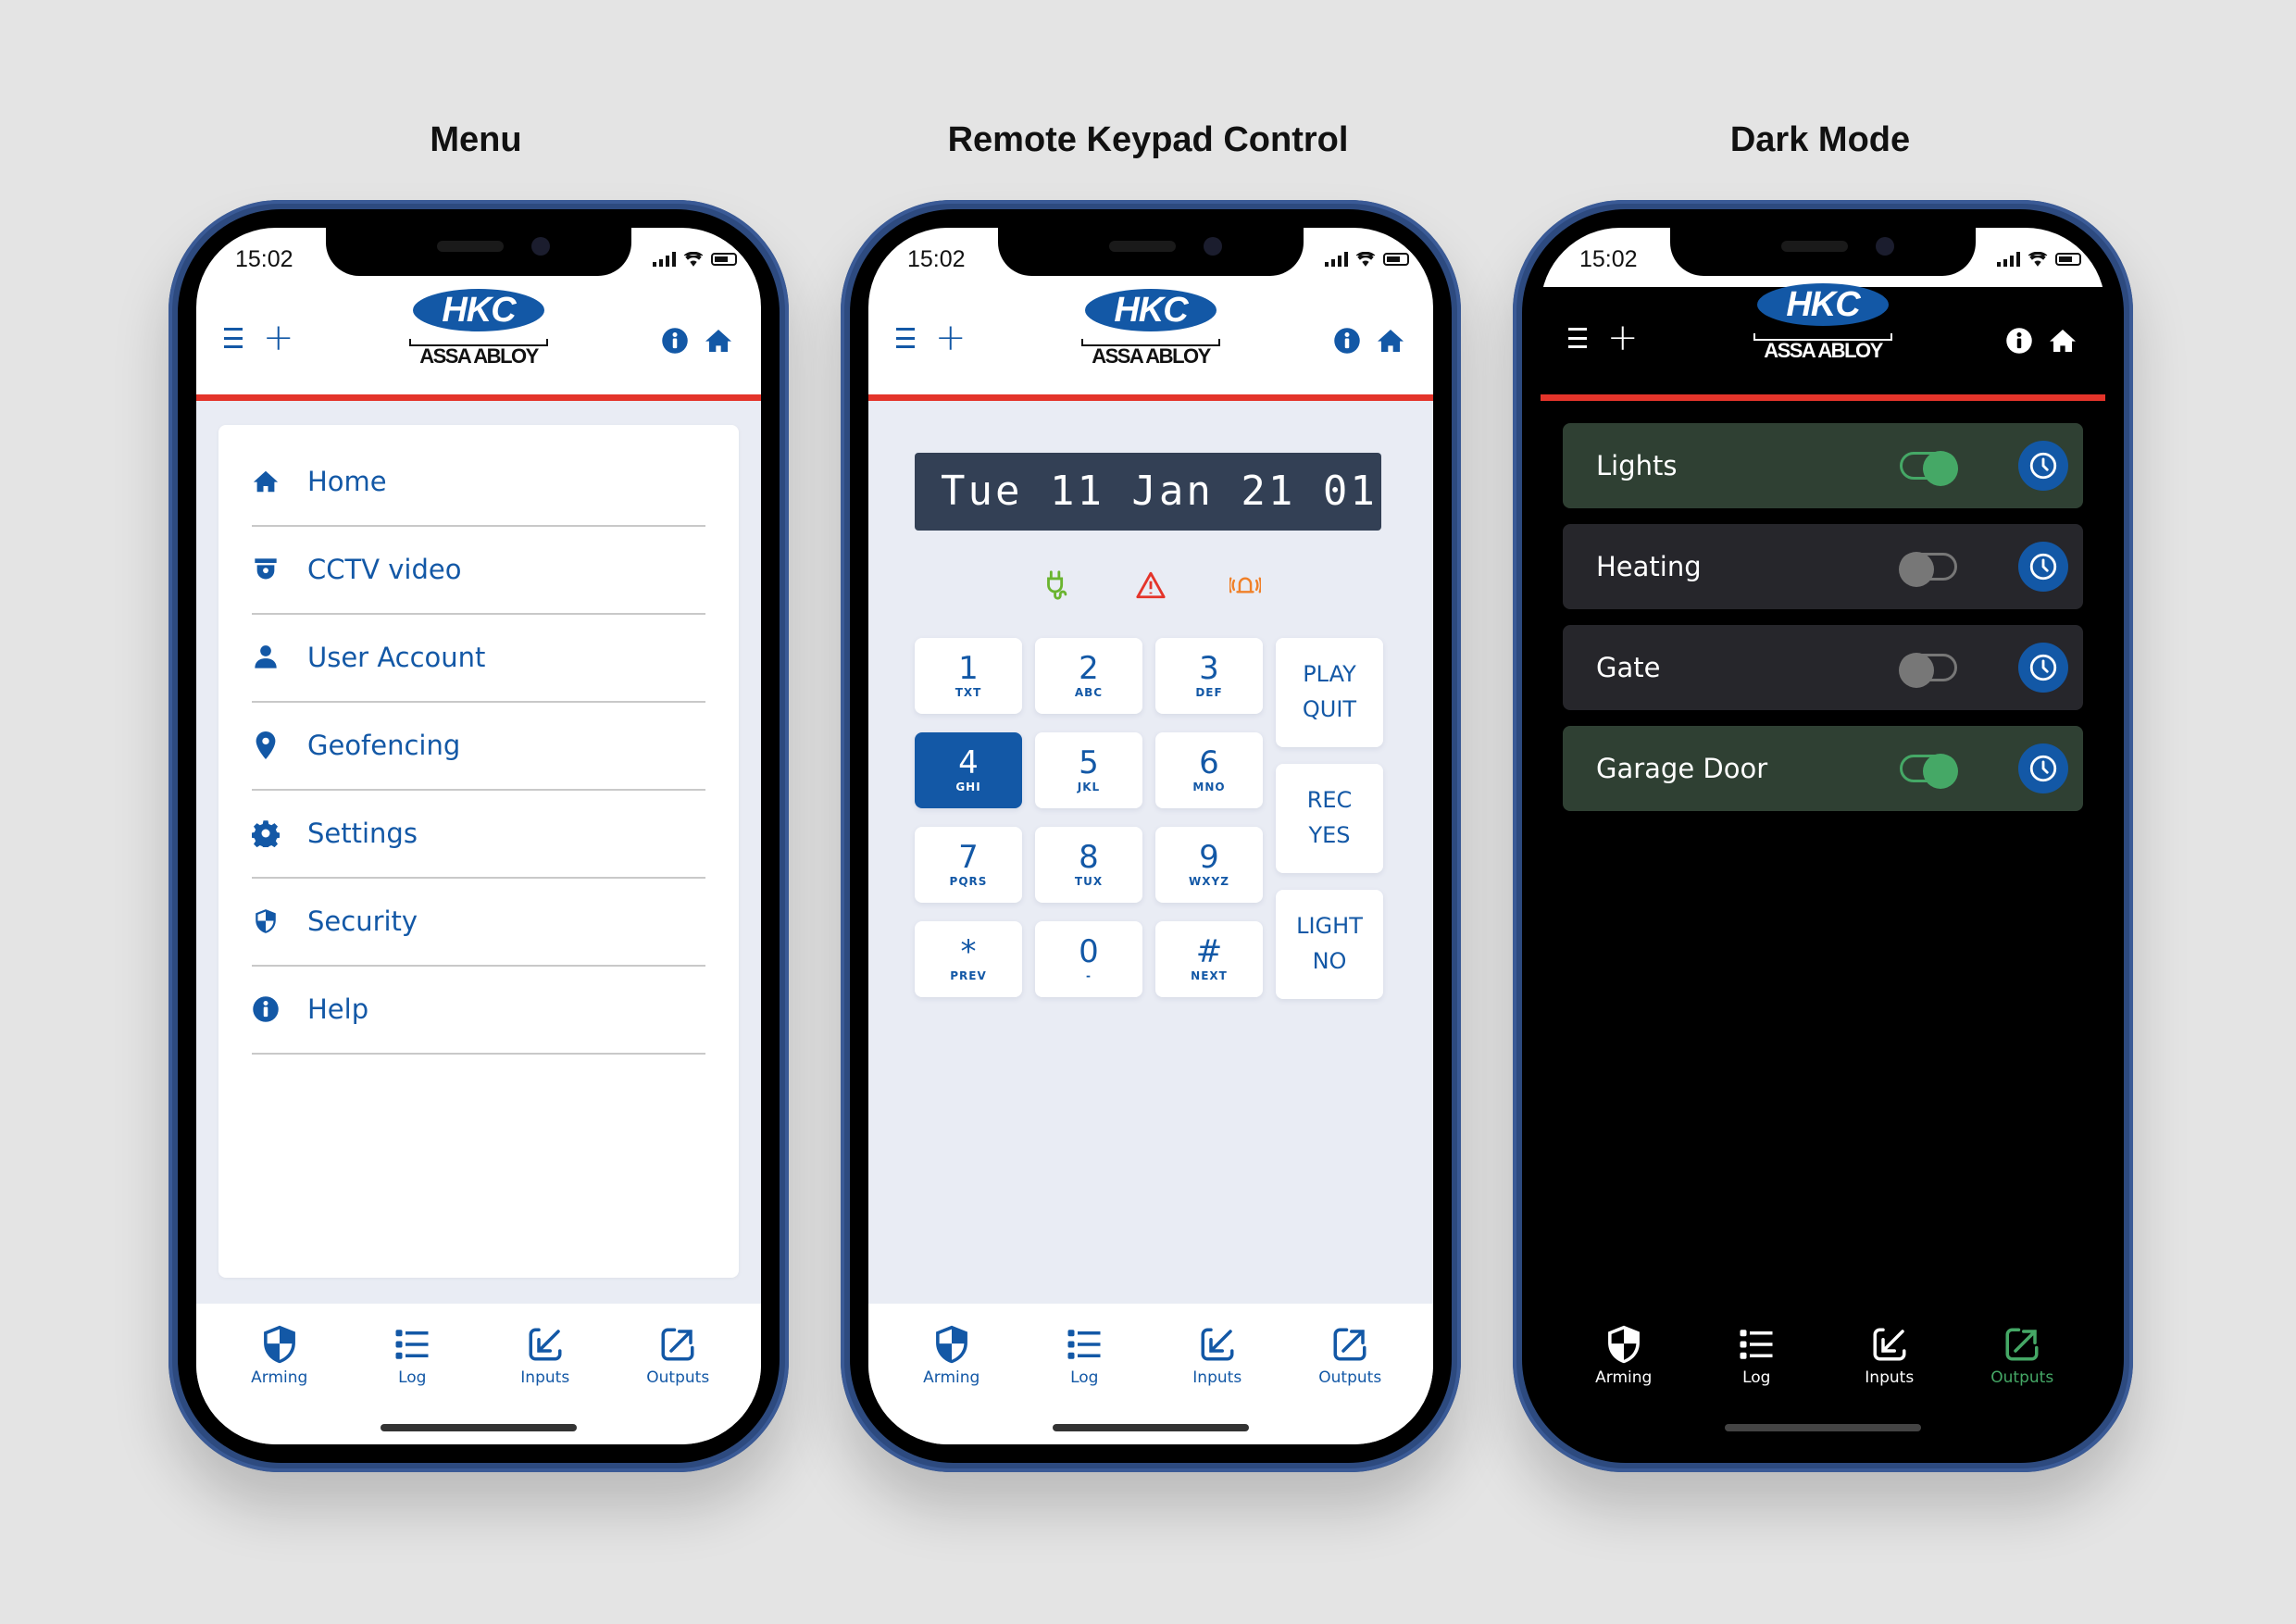 Image resolution: width=2296 pixels, height=1624 pixels. I want to click on key-digit: 8, so click(1089, 857).